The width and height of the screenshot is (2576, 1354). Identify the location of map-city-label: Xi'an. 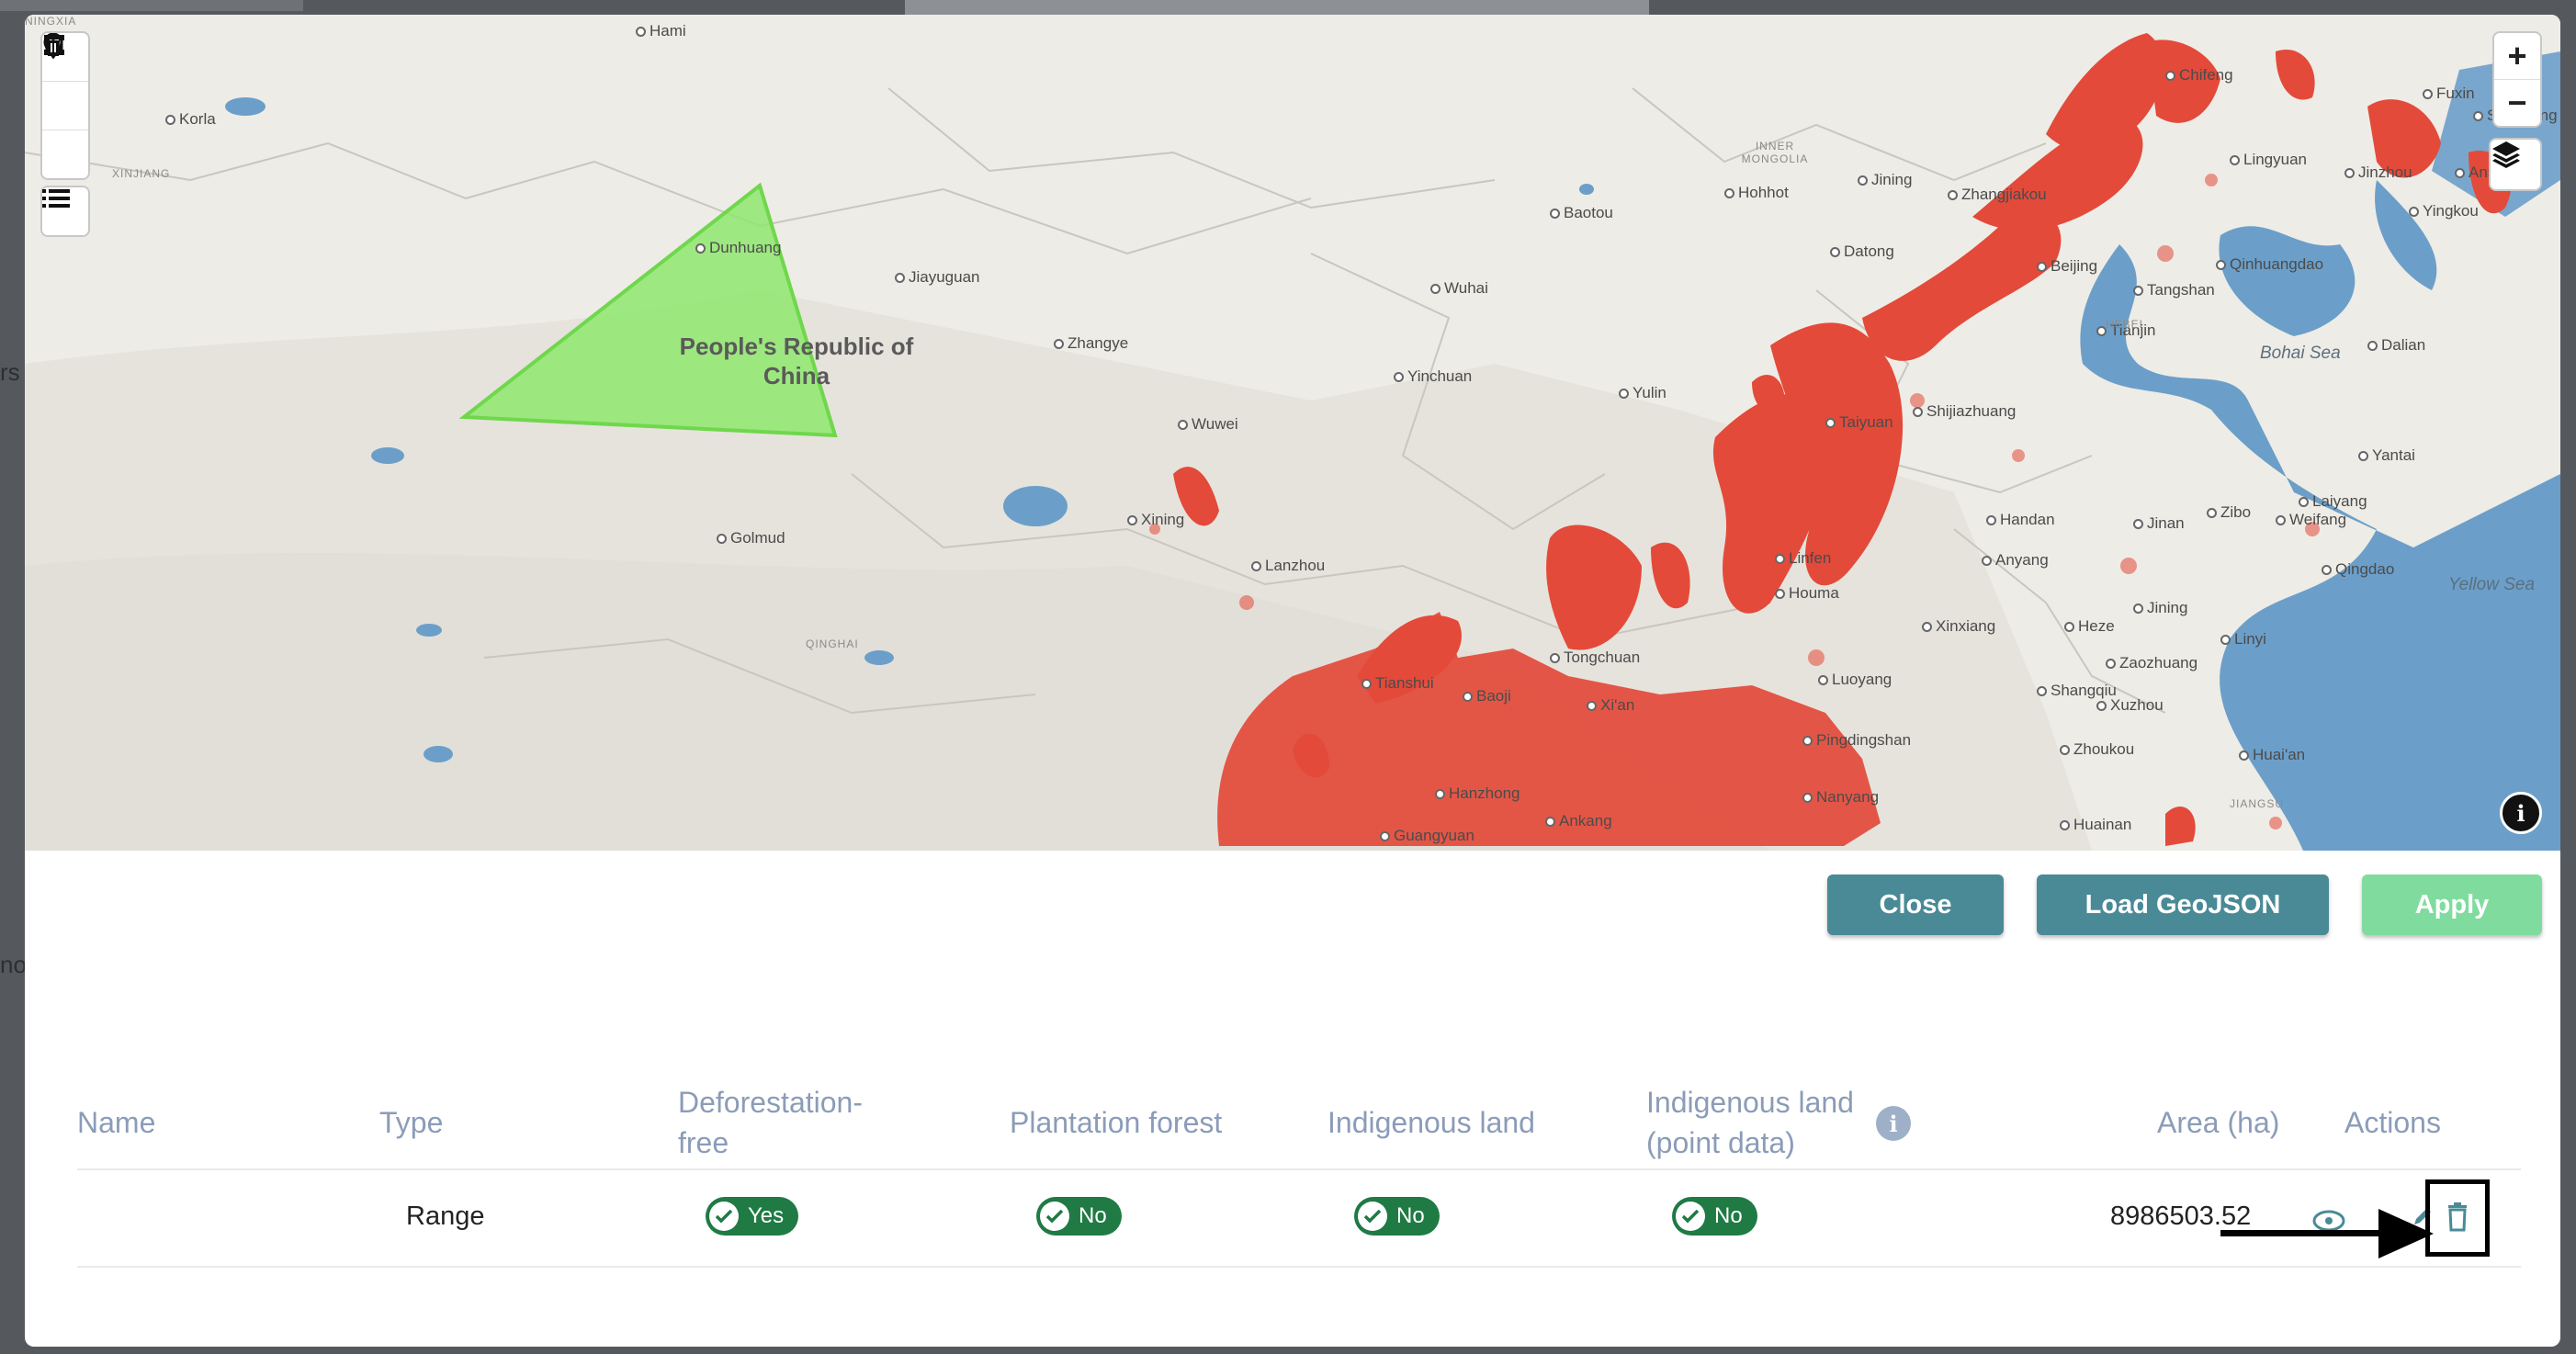
(1610, 706).